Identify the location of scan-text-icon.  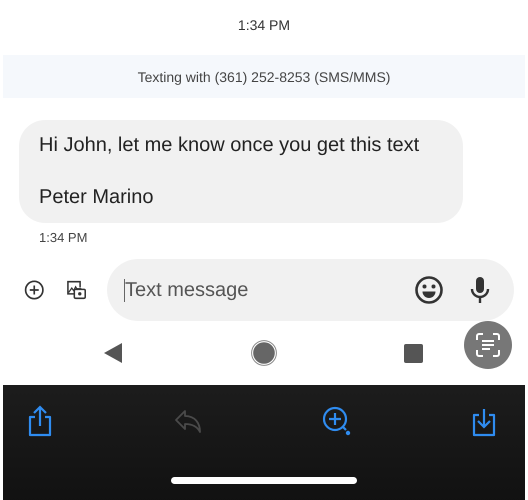
(488, 345).